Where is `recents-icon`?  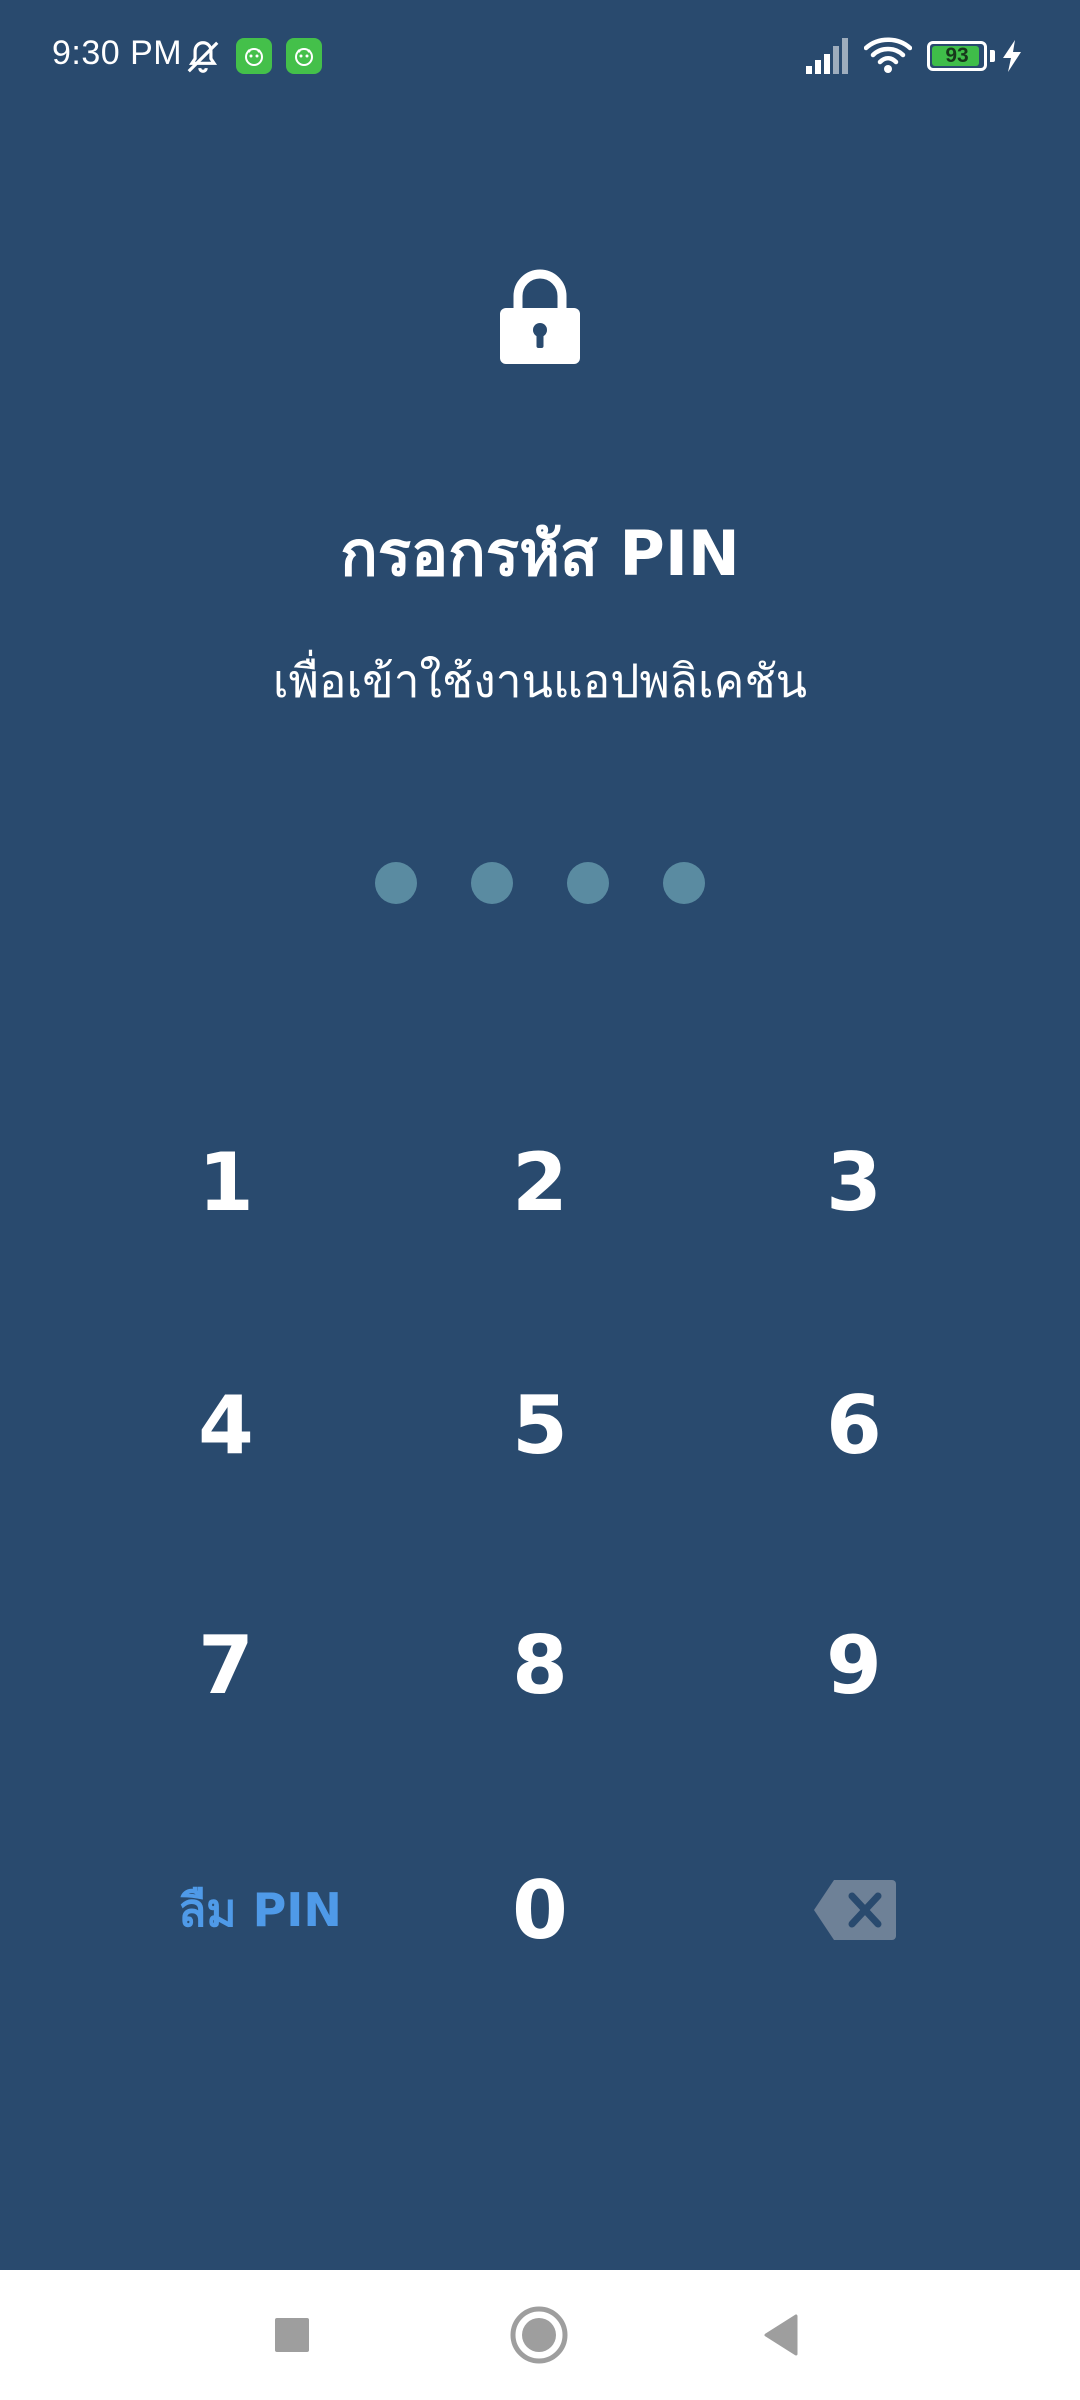
recents-icon is located at coordinates (292, 2335).